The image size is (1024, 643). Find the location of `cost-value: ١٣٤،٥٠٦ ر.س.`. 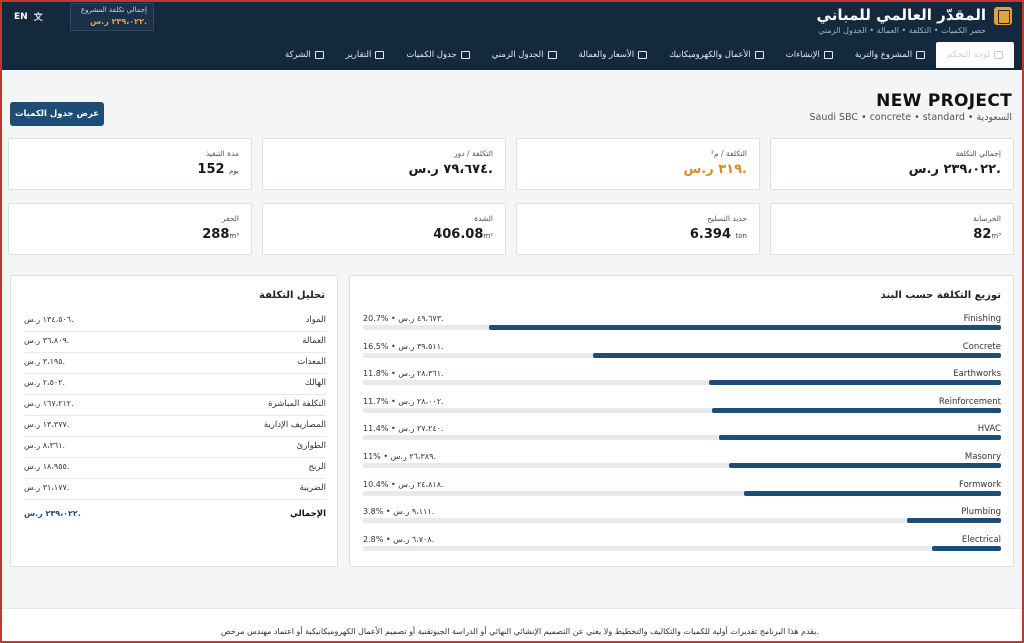

cost-value: ١٣٤،٥٠٦ ر.س. is located at coordinates (49, 319).